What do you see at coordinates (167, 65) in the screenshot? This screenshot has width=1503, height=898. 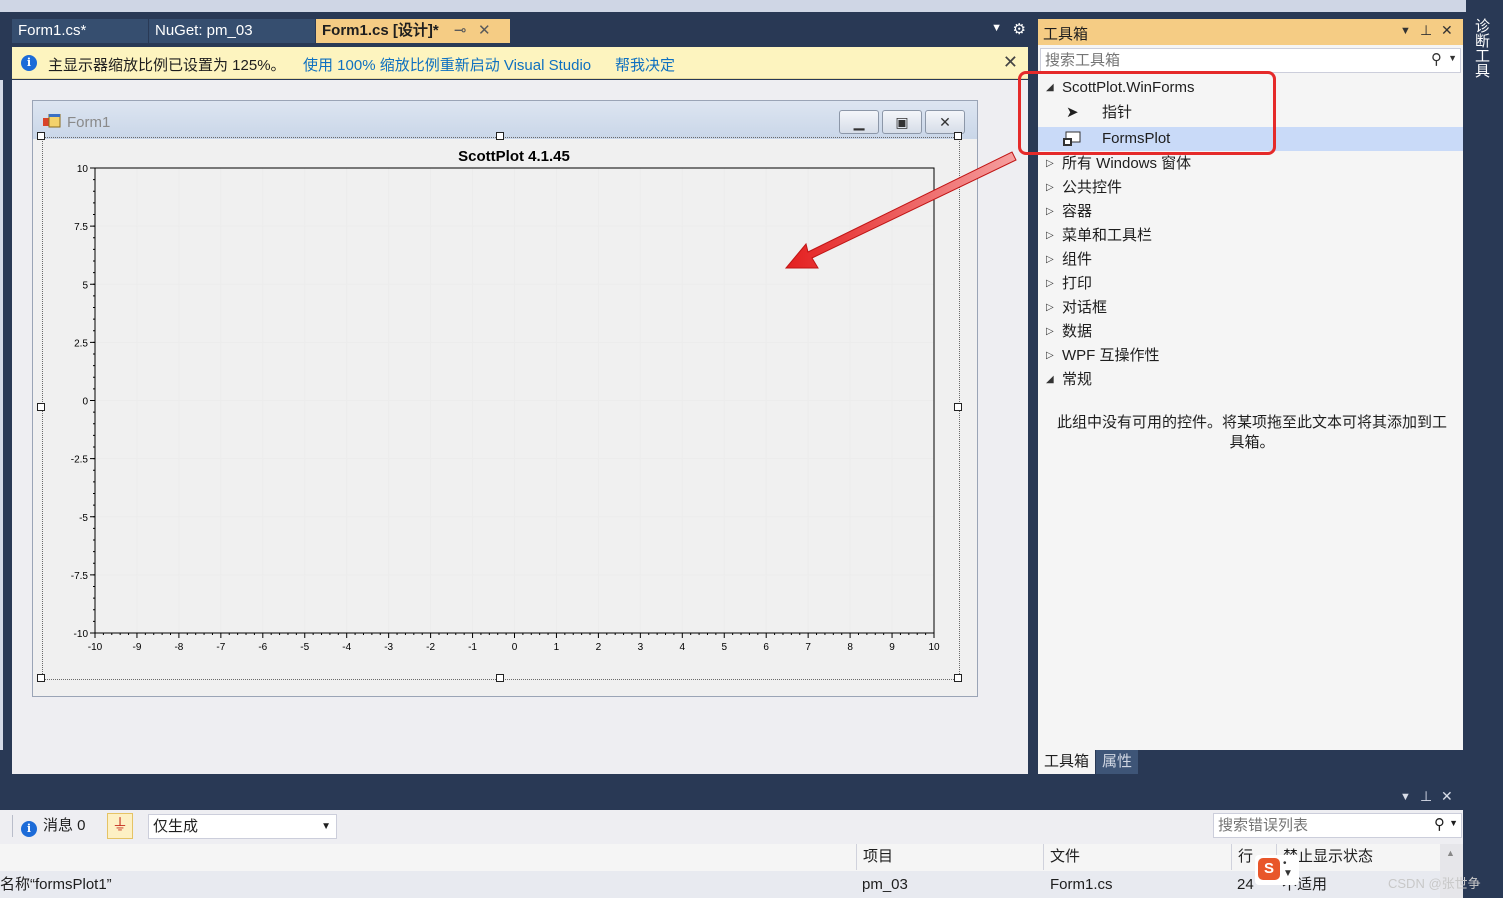 I see `info-message: 主显示器缩放比例已设置为 125%。` at bounding box center [167, 65].